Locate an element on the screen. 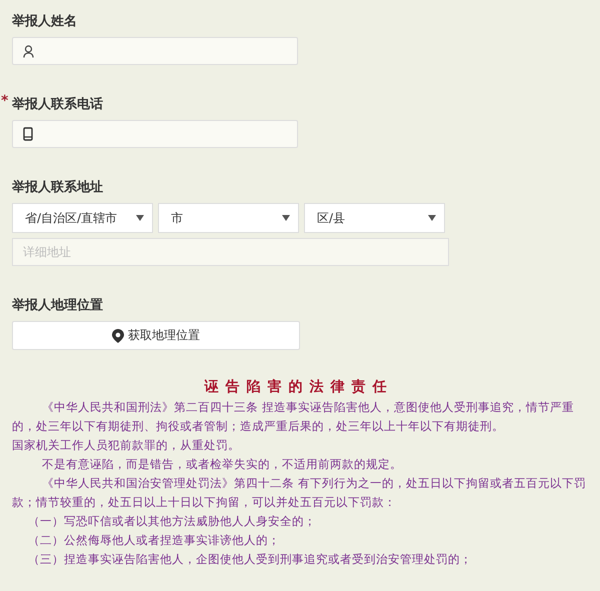 This screenshot has width=600, height=591. person-icon is located at coordinates (28, 51).